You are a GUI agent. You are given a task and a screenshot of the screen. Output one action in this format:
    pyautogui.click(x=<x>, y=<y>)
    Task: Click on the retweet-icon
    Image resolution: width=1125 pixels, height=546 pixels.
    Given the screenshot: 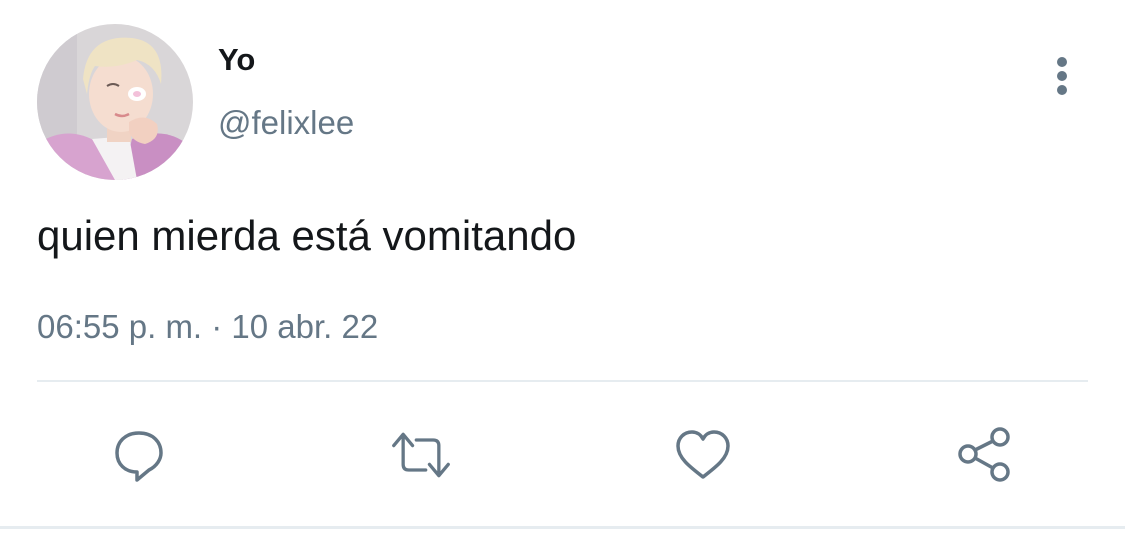 What is the action you would take?
    pyautogui.click(x=421, y=455)
    